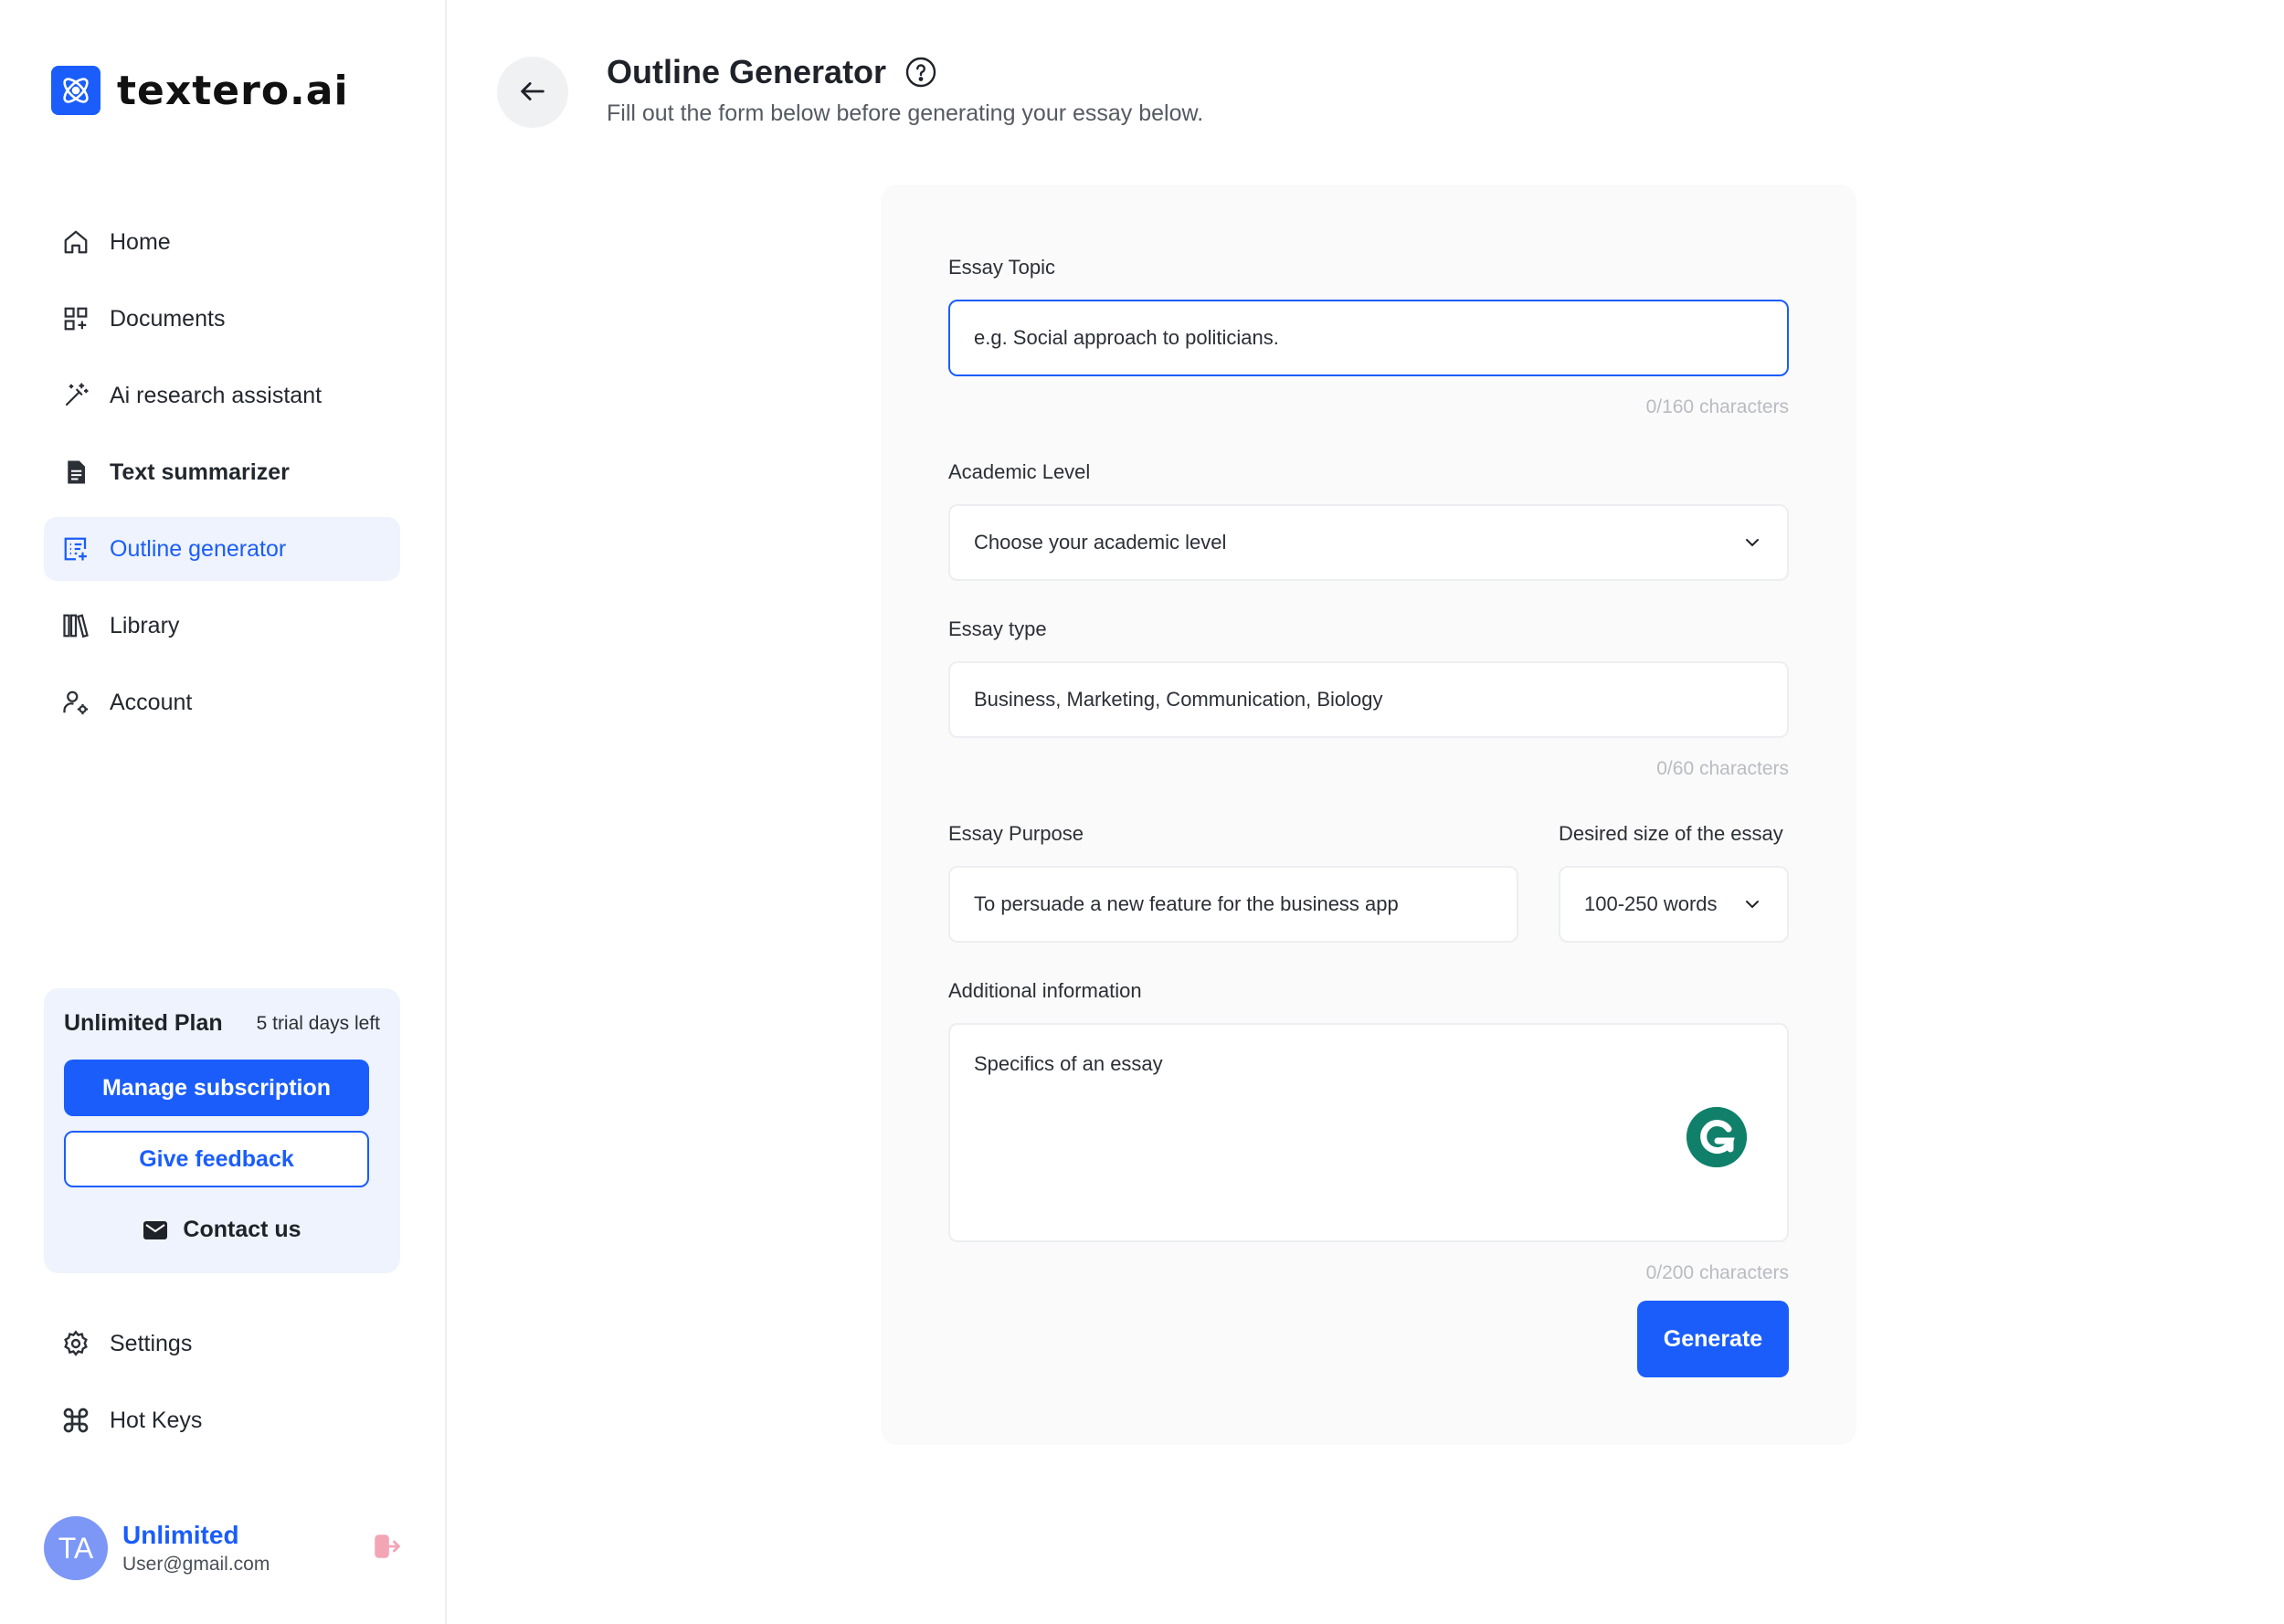 Image resolution: width=2284 pixels, height=1624 pixels. I want to click on essay-size-label: Desired size of the essay, so click(1671, 833).